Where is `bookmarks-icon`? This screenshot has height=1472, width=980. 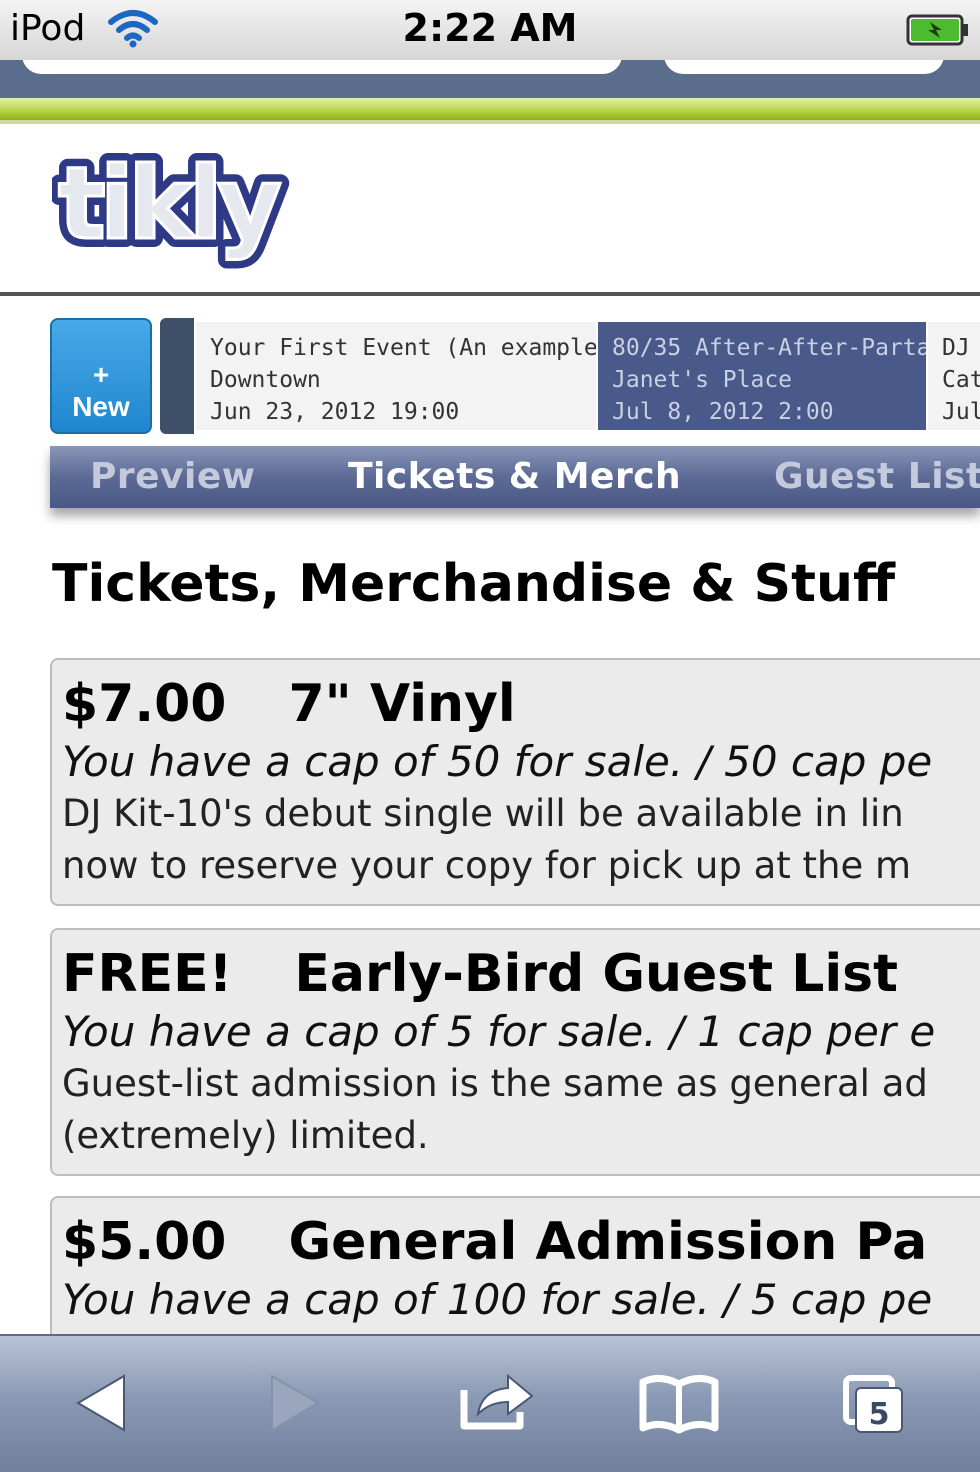 bookmarks-icon is located at coordinates (679, 1403).